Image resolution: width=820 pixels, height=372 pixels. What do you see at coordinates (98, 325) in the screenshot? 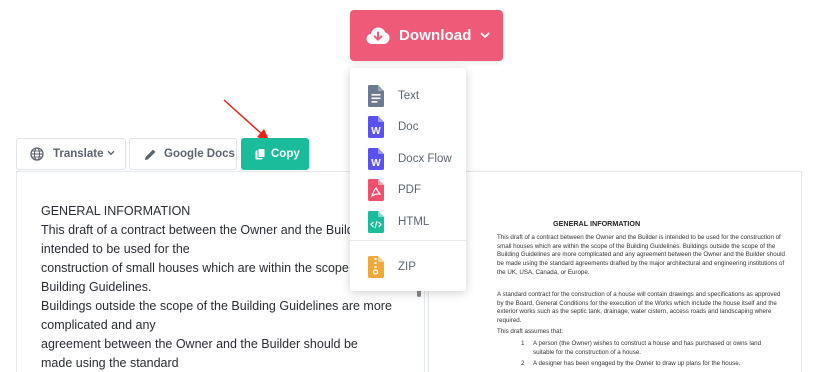
I see `editor-line: complicated and any` at bounding box center [98, 325].